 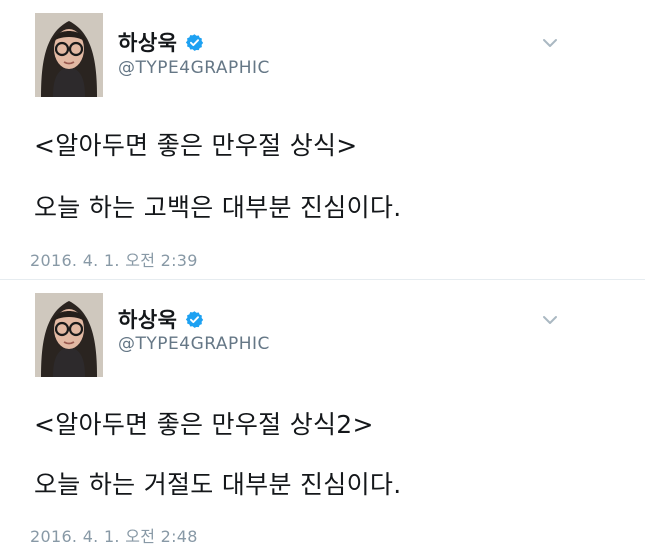 I want to click on tweet-timestamp: 2016. 4. 1. 오전 2:39, so click(x=114, y=259).